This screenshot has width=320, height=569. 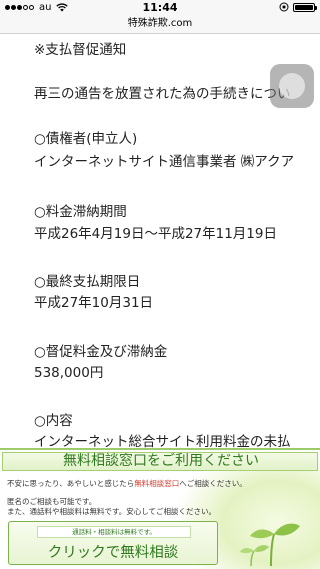 What do you see at coordinates (80, 212) in the screenshot?
I see `period-label: ○料金滞納期間` at bounding box center [80, 212].